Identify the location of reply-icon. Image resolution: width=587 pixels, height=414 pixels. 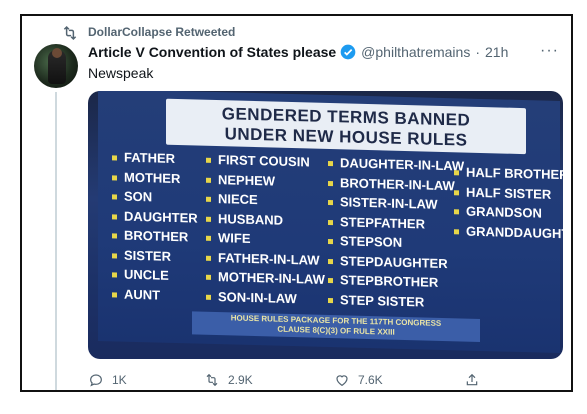
(96, 380).